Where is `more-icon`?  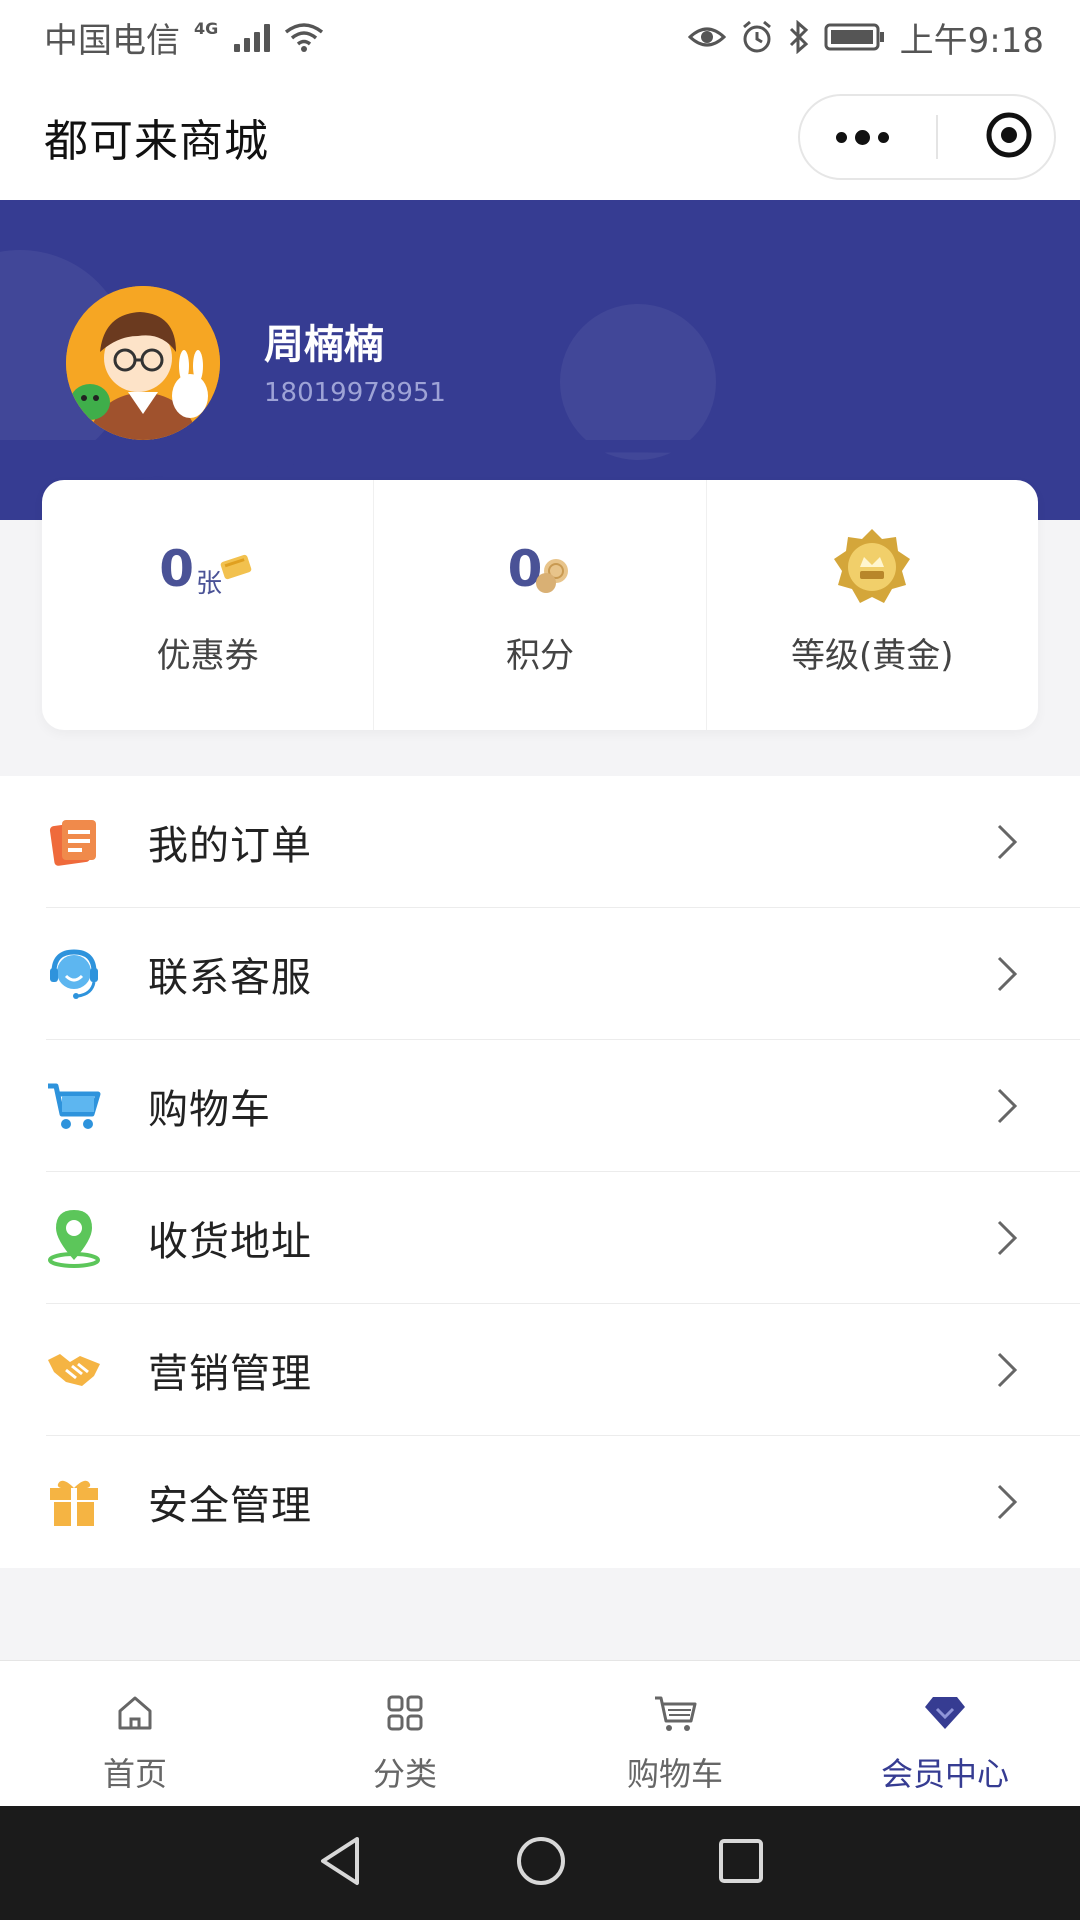 more-icon is located at coordinates (862, 137).